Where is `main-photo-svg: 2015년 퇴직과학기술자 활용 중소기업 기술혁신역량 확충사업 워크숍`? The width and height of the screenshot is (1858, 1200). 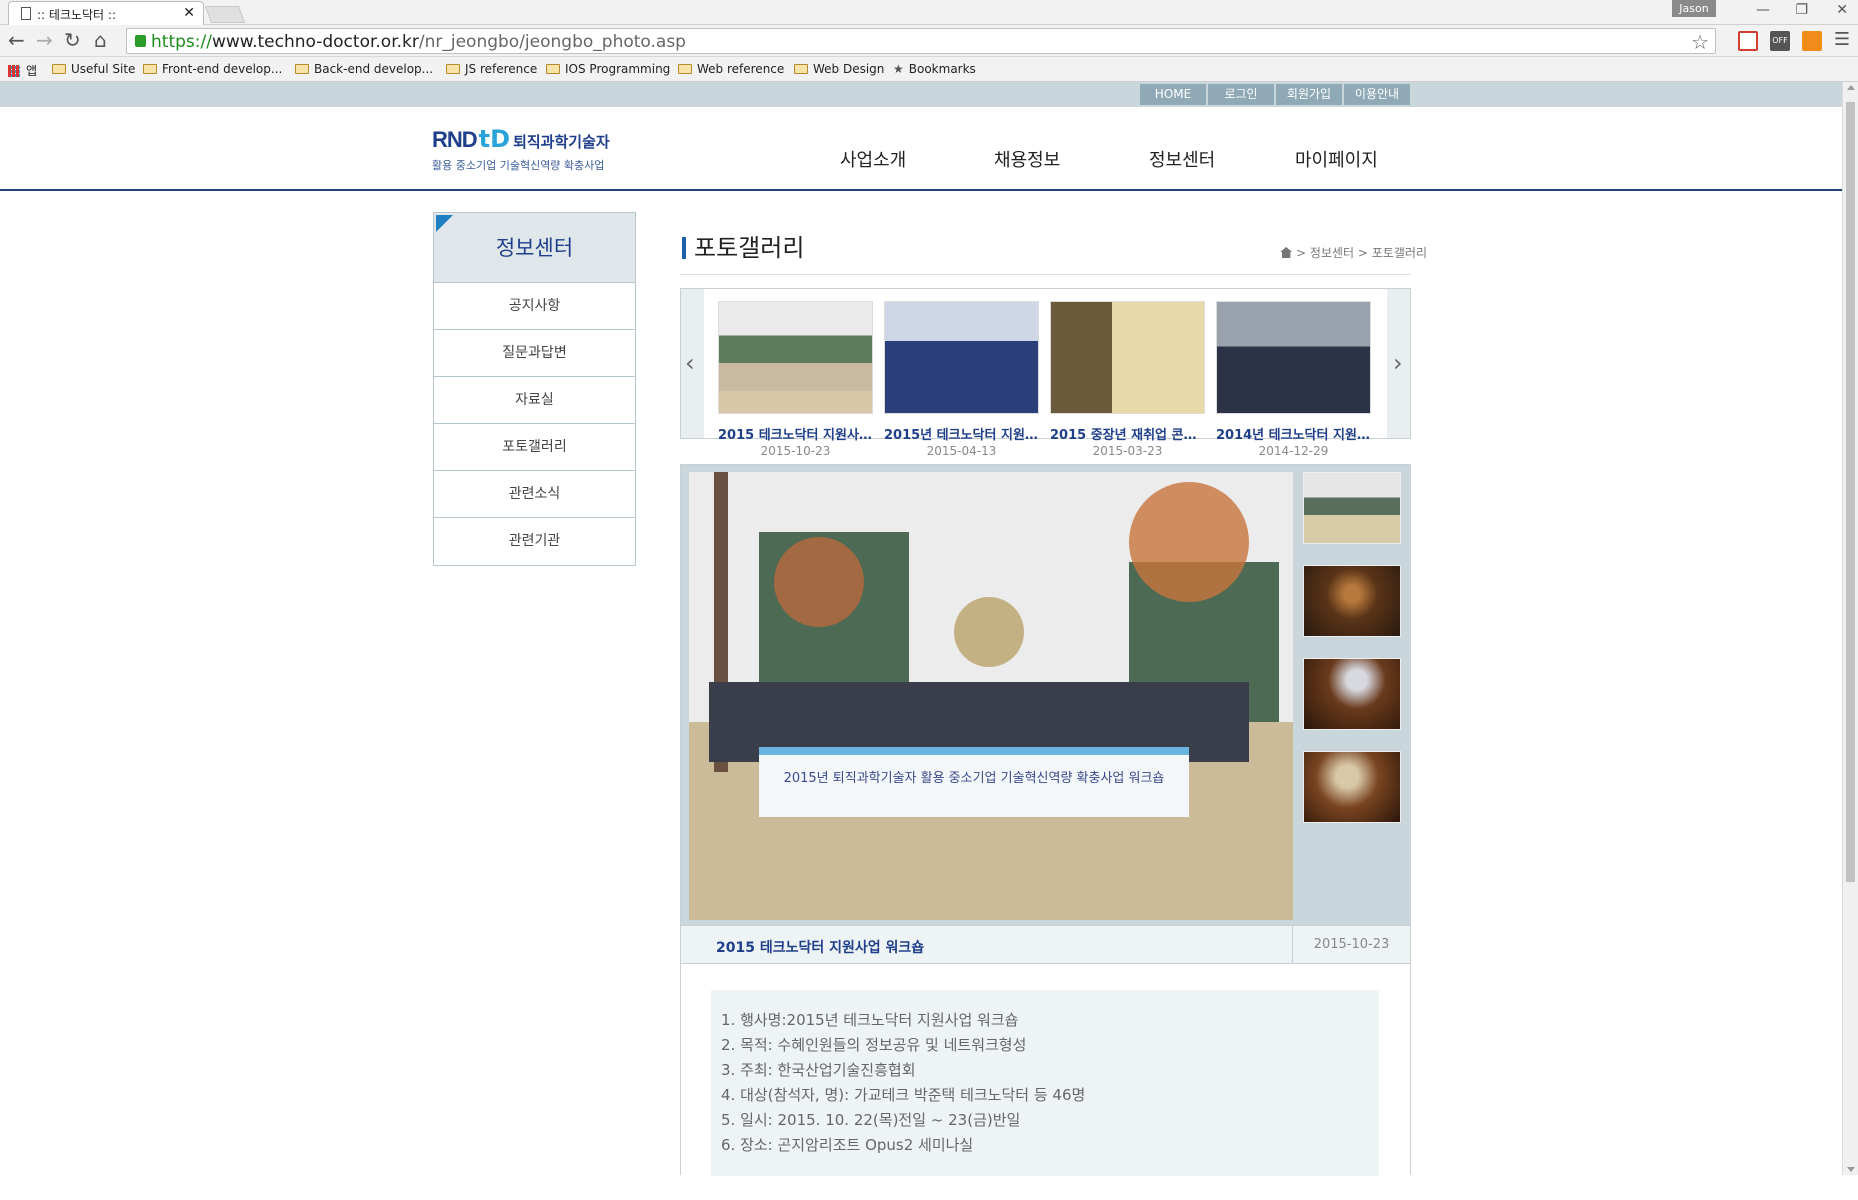
main-photo-svg: 2015년 퇴직과학기술자 활용 중소기업 기술혁신역량 확충사업 워크숍 is located at coordinates (991, 696).